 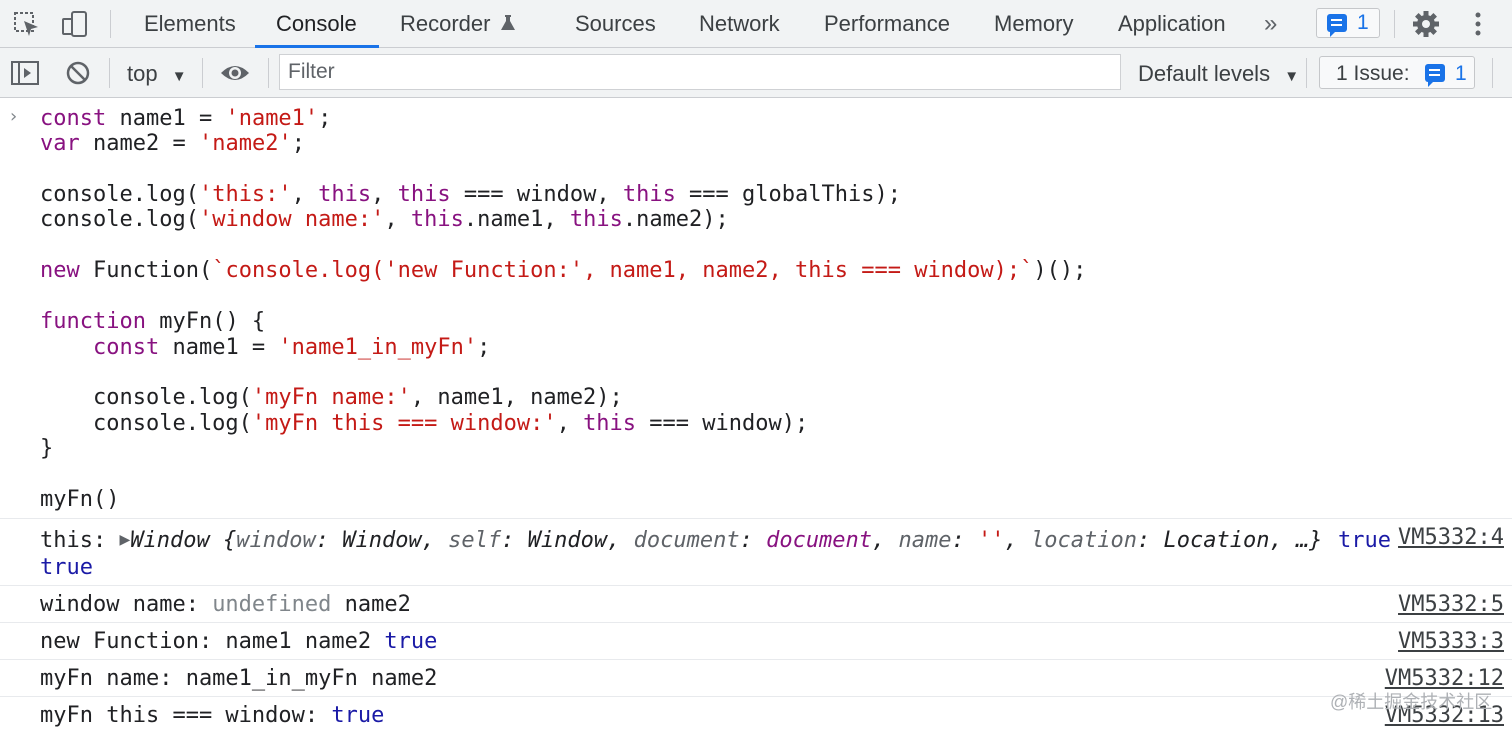 I want to click on gear-icon, so click(x=1426, y=24).